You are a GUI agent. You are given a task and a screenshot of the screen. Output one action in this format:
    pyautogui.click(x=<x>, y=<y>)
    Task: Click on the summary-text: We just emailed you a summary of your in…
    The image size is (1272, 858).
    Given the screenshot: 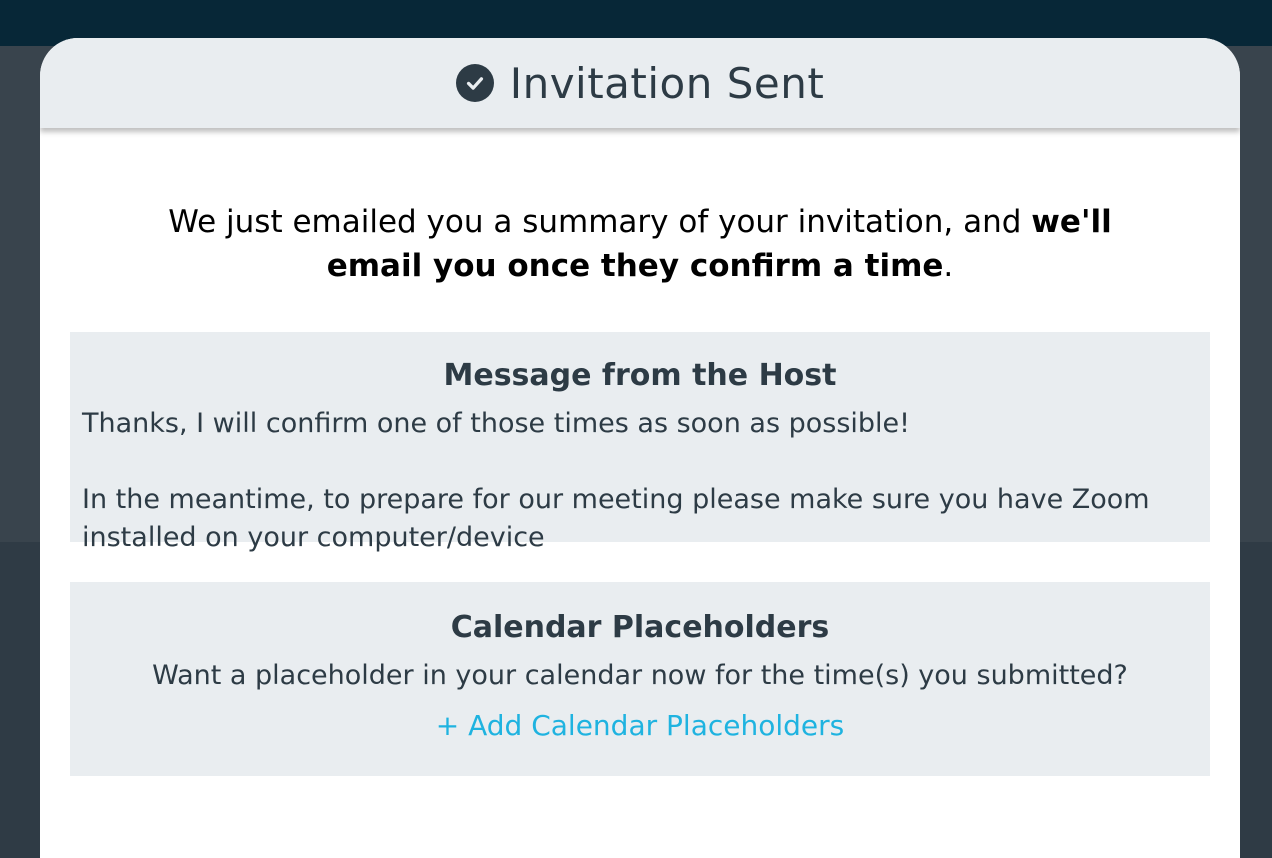 What is the action you would take?
    pyautogui.click(x=600, y=222)
    